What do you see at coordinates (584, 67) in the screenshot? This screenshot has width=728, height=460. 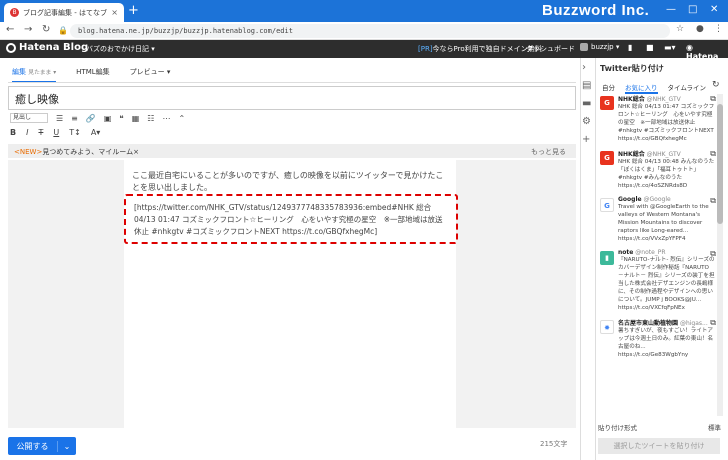 I see `collapse-panel-icon: ›` at bounding box center [584, 67].